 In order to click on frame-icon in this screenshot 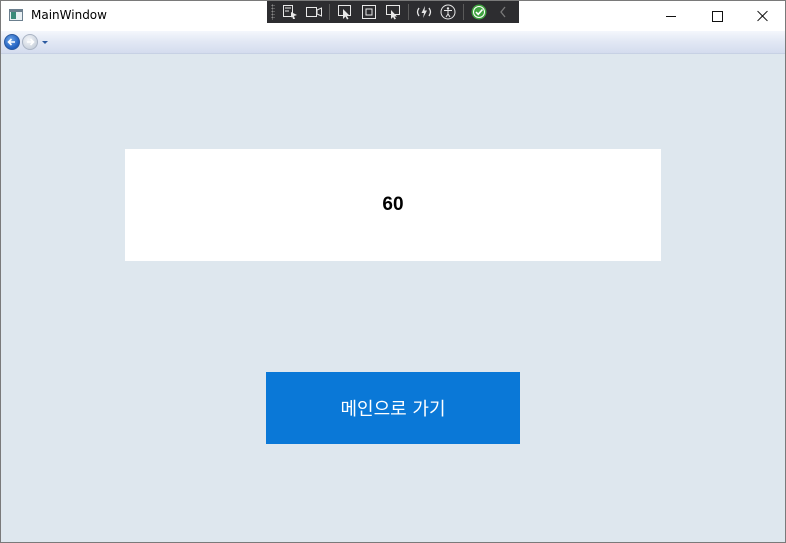, I will do `click(369, 12)`.